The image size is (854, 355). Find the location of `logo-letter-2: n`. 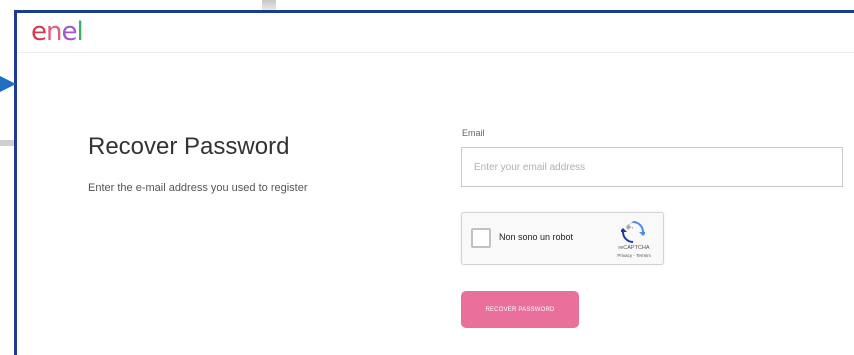

logo-letter-2: n is located at coordinates (54, 32).